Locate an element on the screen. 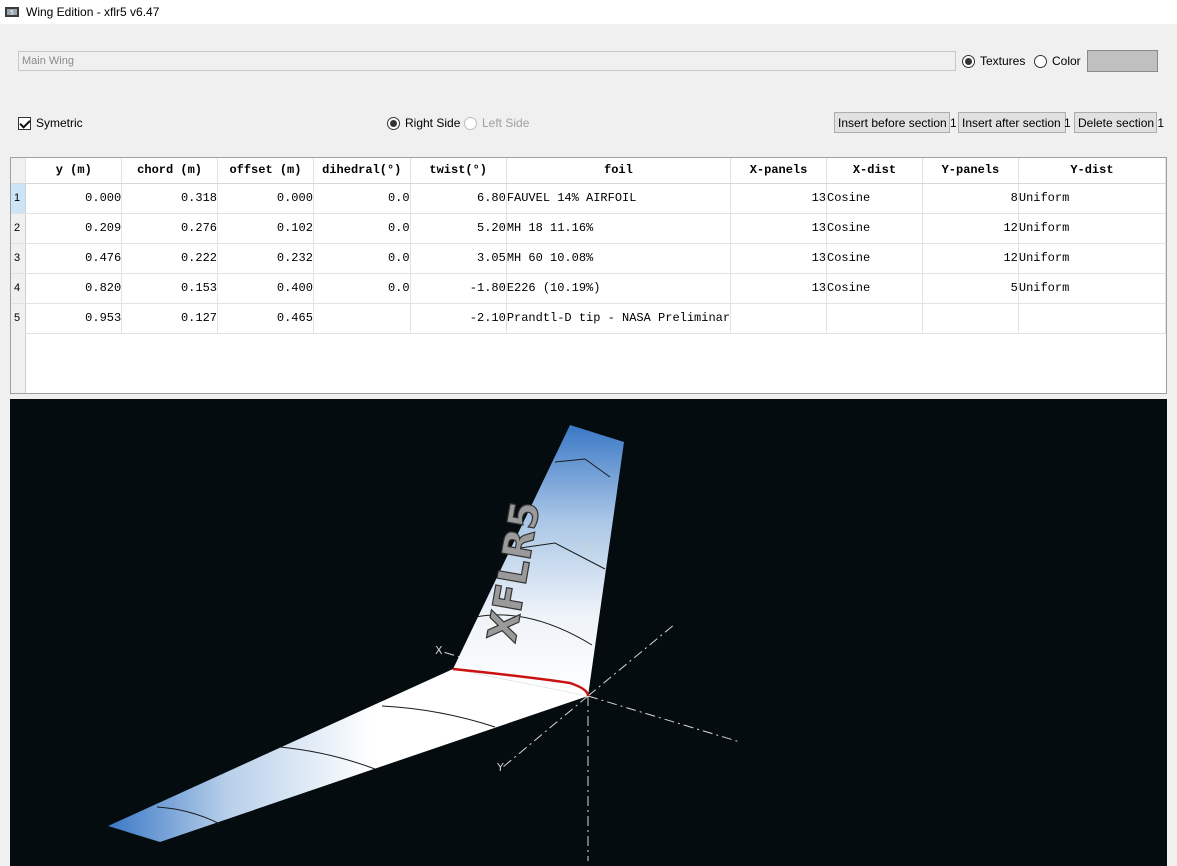 Image resolution: width=1177 pixels, height=866 pixels. cell-offset: 0.465 is located at coordinates (265, 318).